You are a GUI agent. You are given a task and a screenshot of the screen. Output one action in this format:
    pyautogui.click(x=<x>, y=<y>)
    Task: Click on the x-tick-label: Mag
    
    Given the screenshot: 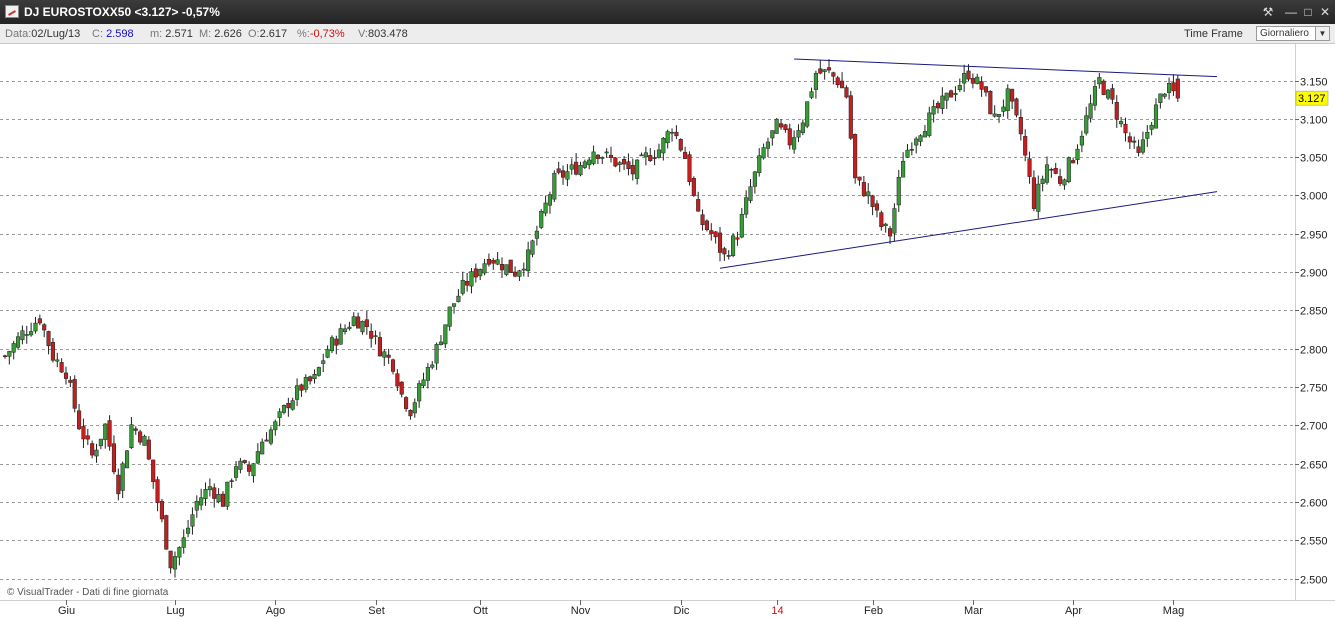 What is the action you would take?
    pyautogui.click(x=1173, y=611)
    